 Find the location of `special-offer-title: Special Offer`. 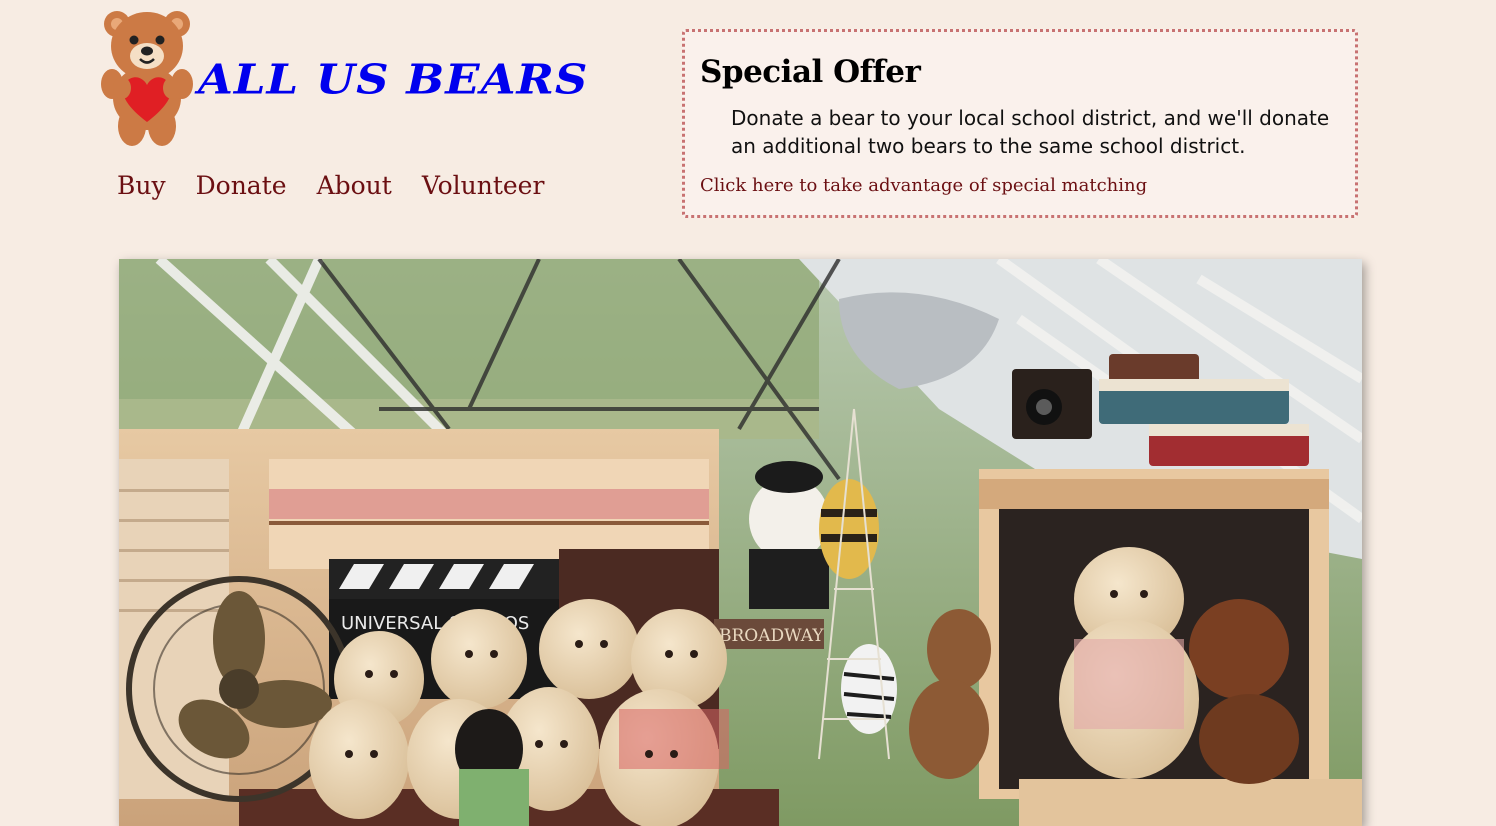

special-offer-title: Special Offer is located at coordinates (810, 72).